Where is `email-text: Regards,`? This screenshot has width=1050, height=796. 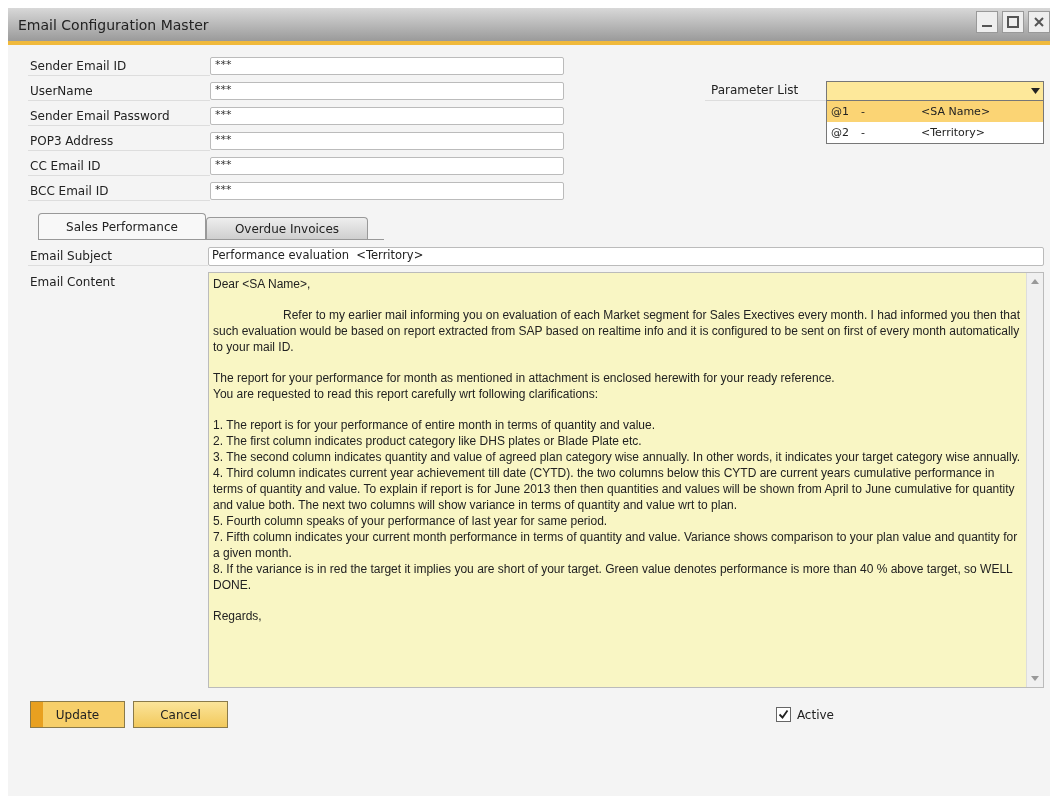
email-text: Regards, is located at coordinates (238, 616).